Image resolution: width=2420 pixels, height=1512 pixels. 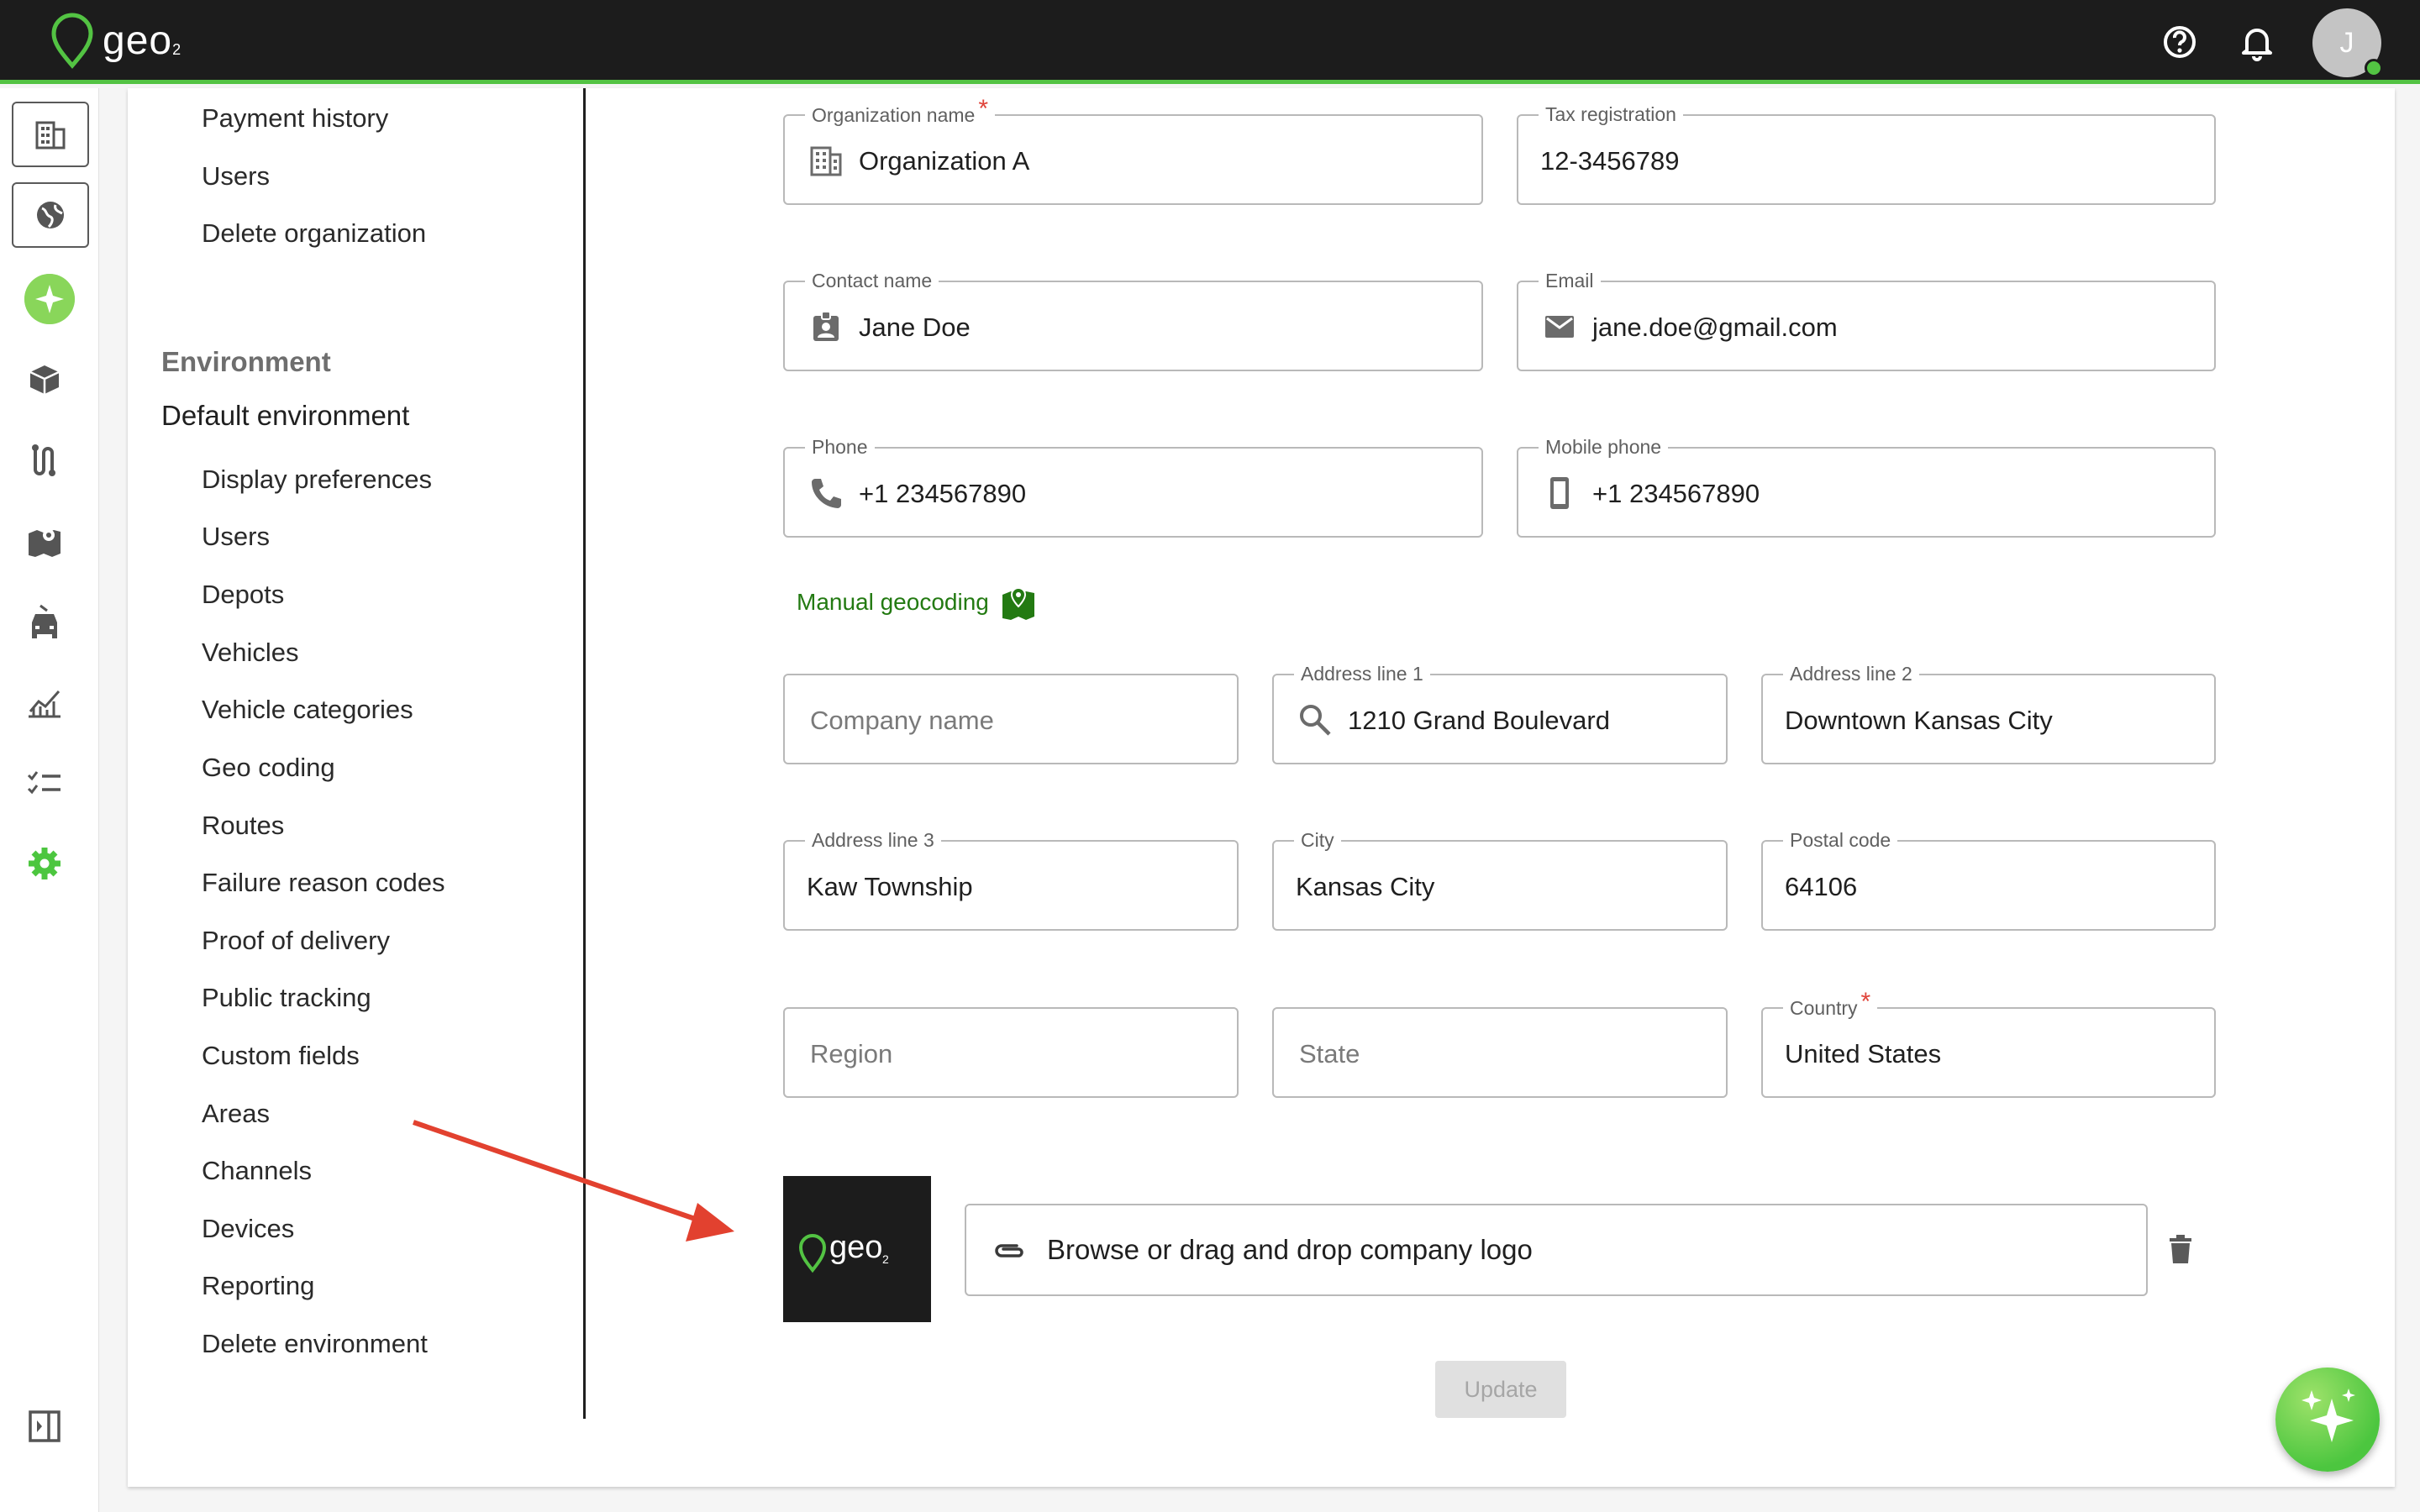 I want to click on address-line-1-field: Address line 1 1210 Grand Boulevard, so click(x=1500, y=713).